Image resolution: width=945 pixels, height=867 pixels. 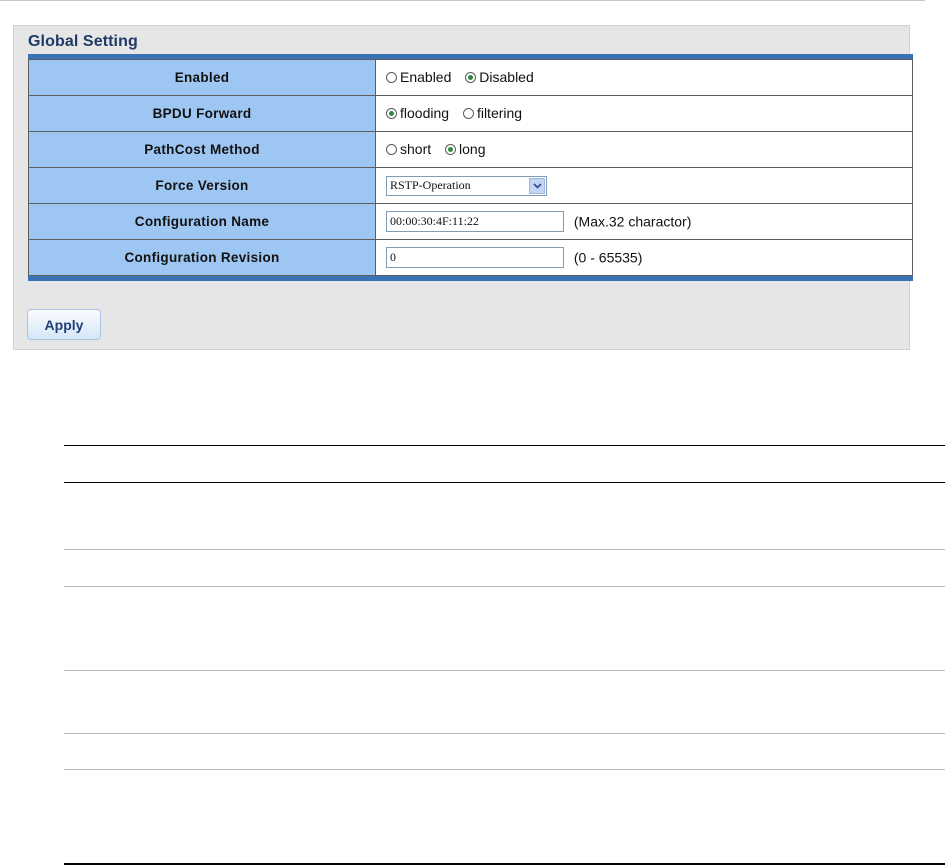 What do you see at coordinates (644, 185) in the screenshot?
I see `force-version-cell: RSTP-Operation` at bounding box center [644, 185].